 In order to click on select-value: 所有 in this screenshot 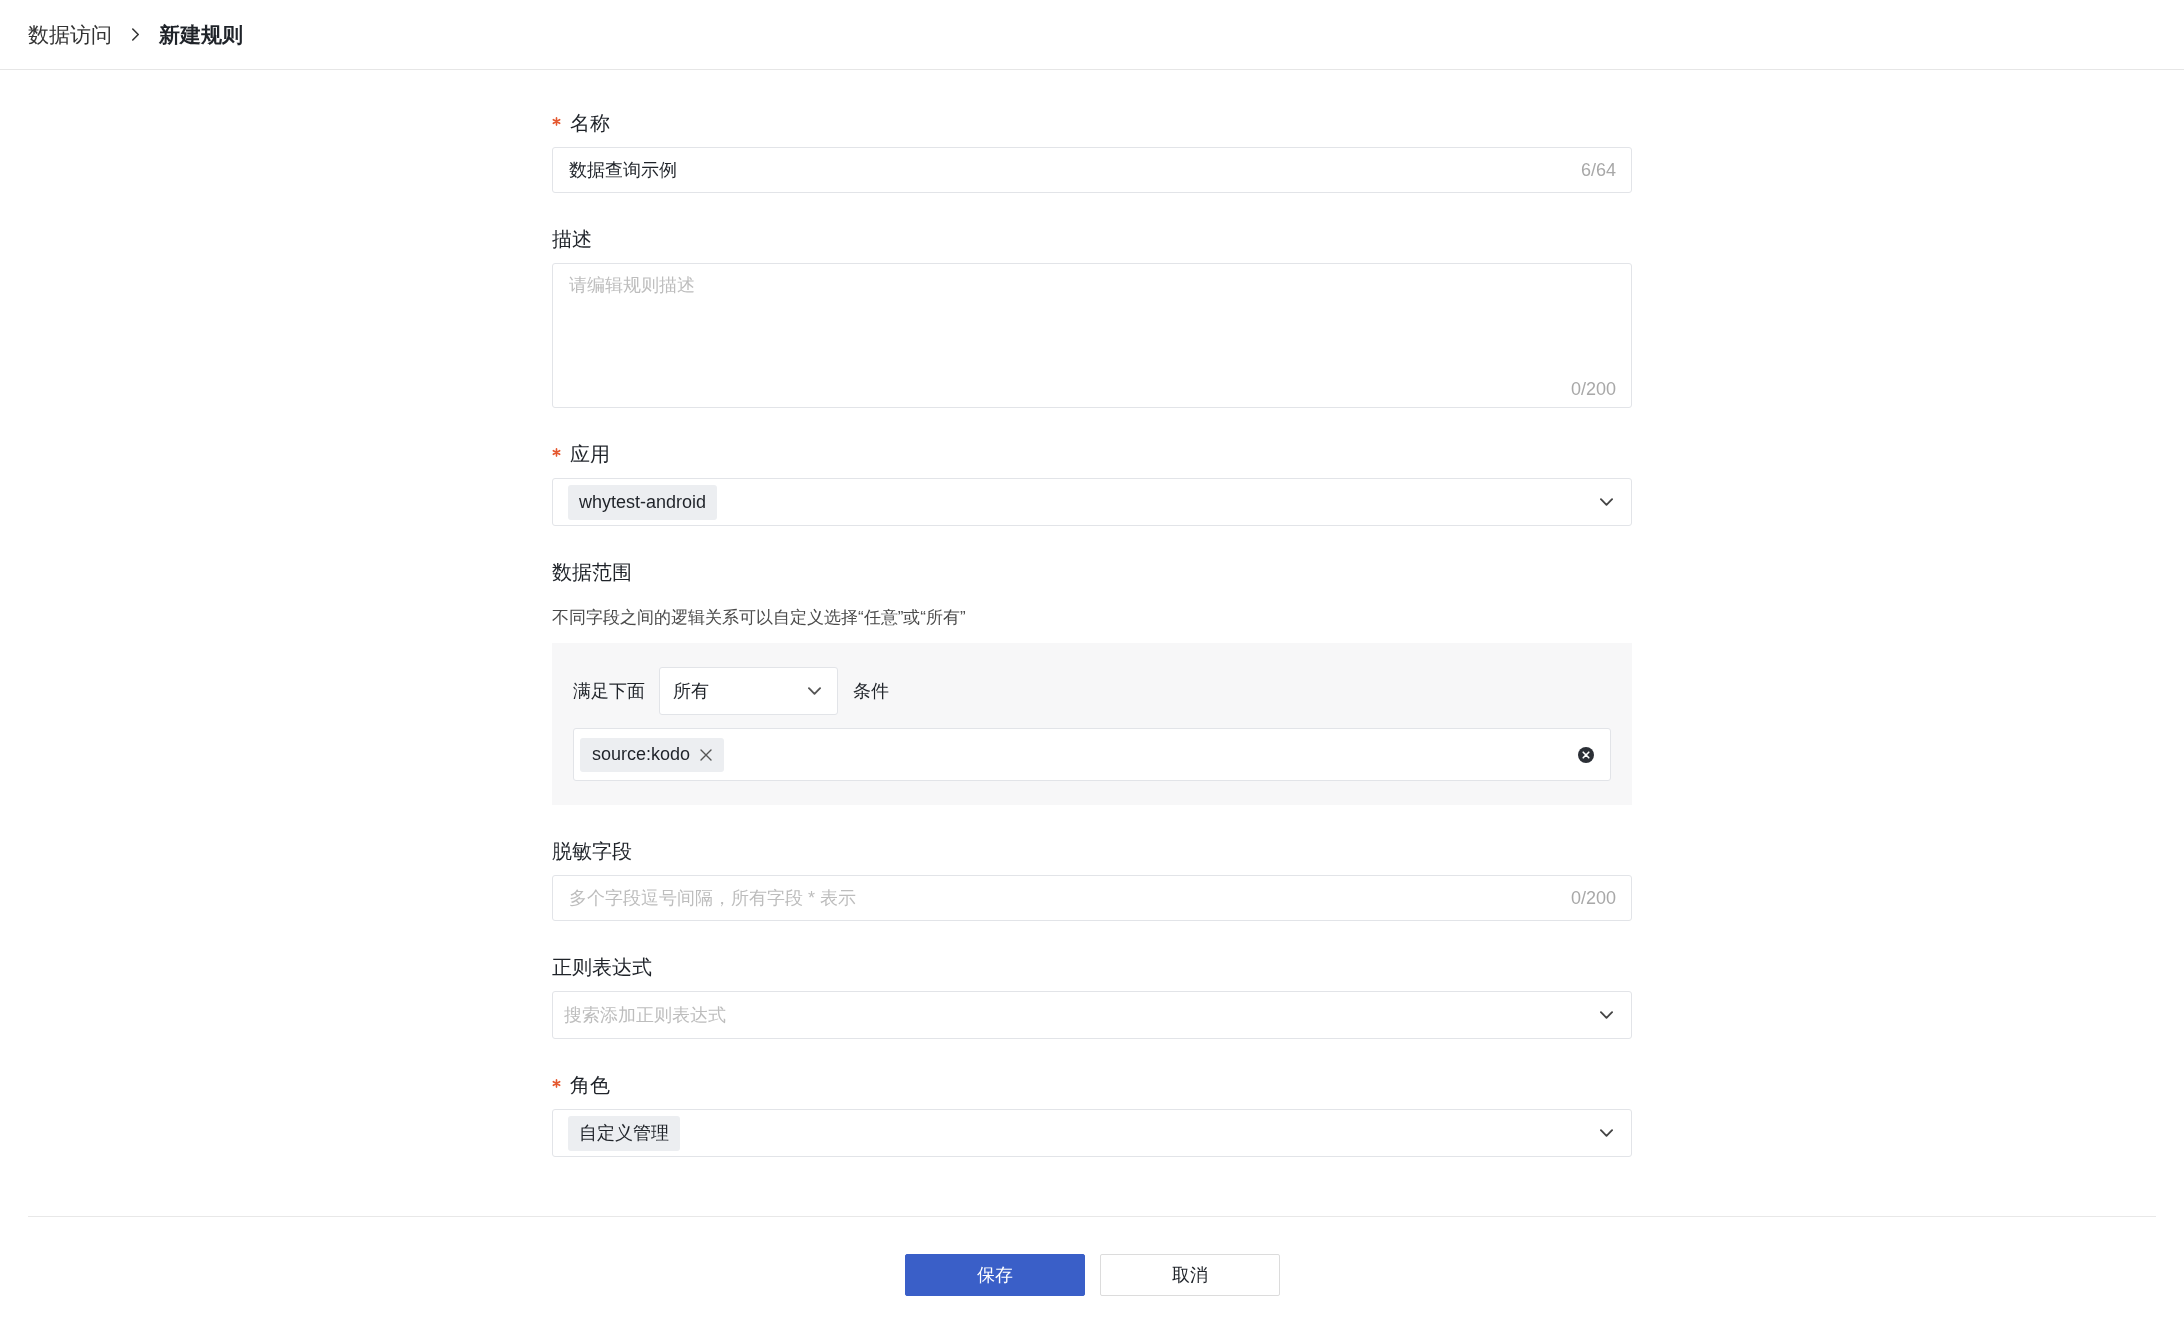, I will do `click(691, 691)`.